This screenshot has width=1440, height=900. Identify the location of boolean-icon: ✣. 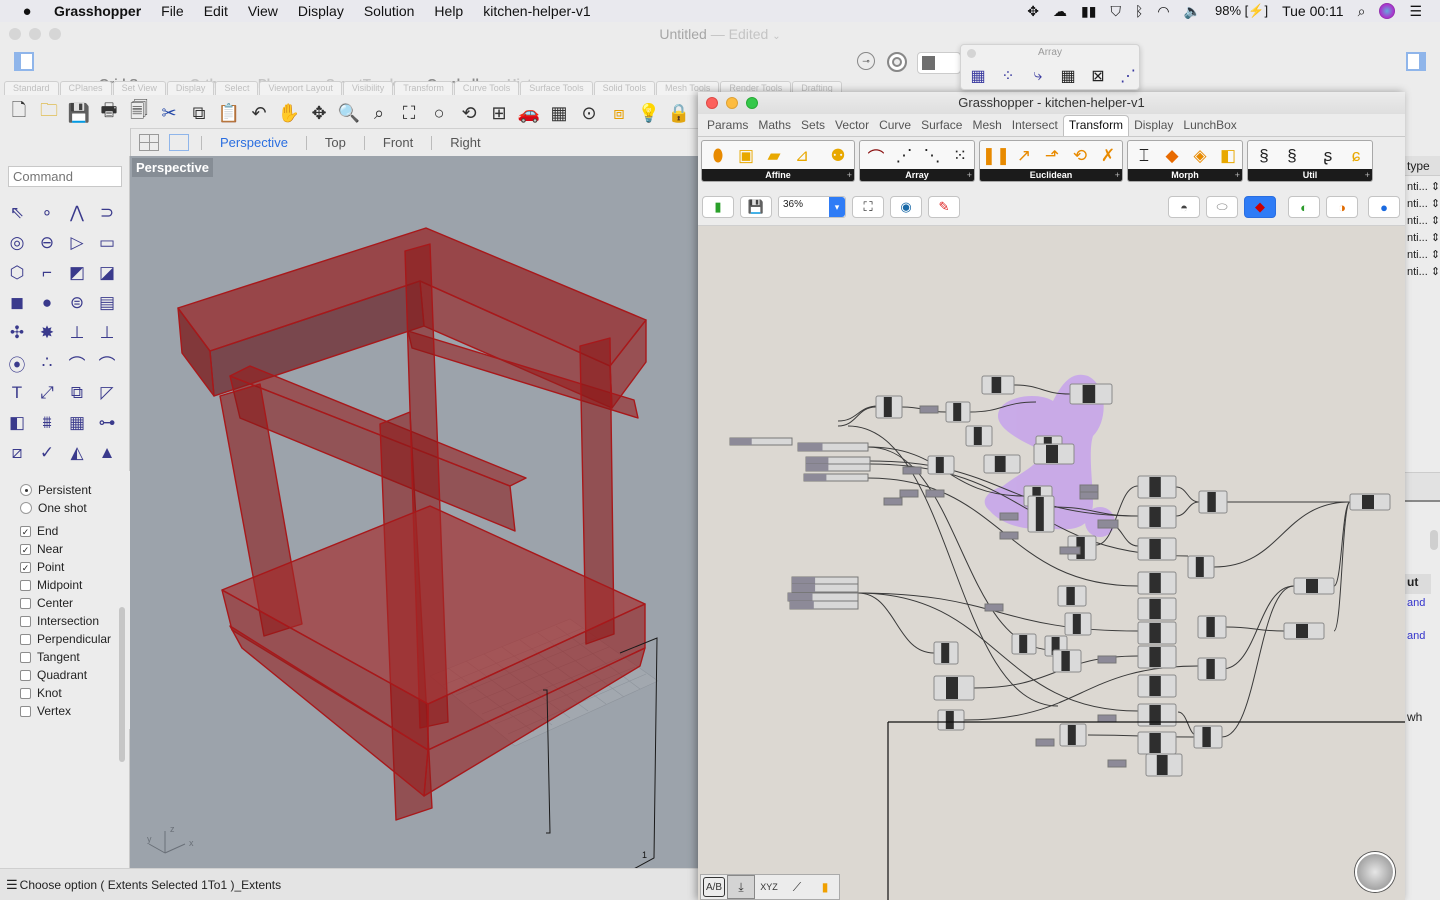
(17, 333).